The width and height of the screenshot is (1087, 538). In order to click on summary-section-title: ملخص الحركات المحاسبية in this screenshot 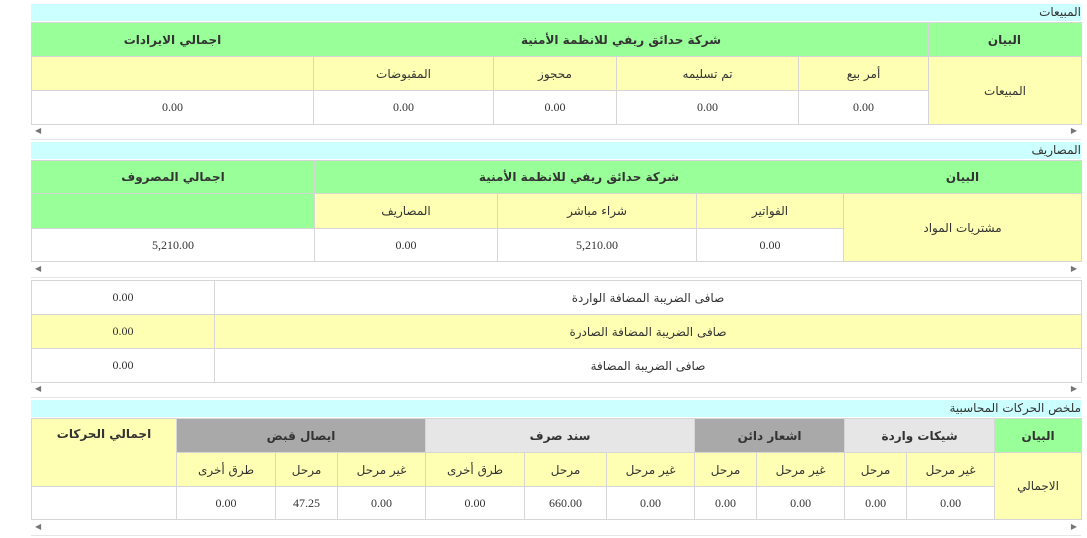, I will do `click(556, 408)`.